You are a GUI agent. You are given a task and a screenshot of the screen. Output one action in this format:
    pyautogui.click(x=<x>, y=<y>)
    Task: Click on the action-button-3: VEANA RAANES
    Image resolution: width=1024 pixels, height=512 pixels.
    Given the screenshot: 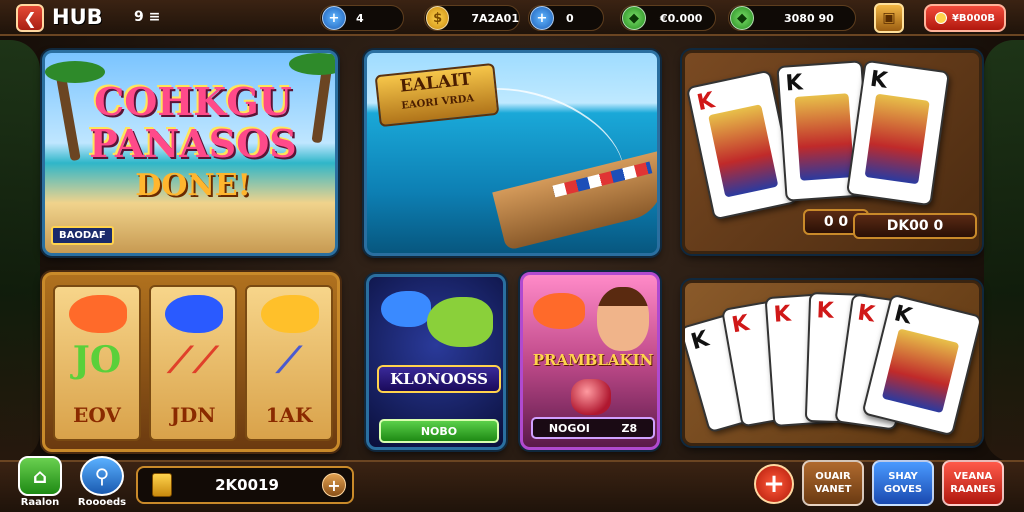 What is the action you would take?
    pyautogui.click(x=973, y=483)
    